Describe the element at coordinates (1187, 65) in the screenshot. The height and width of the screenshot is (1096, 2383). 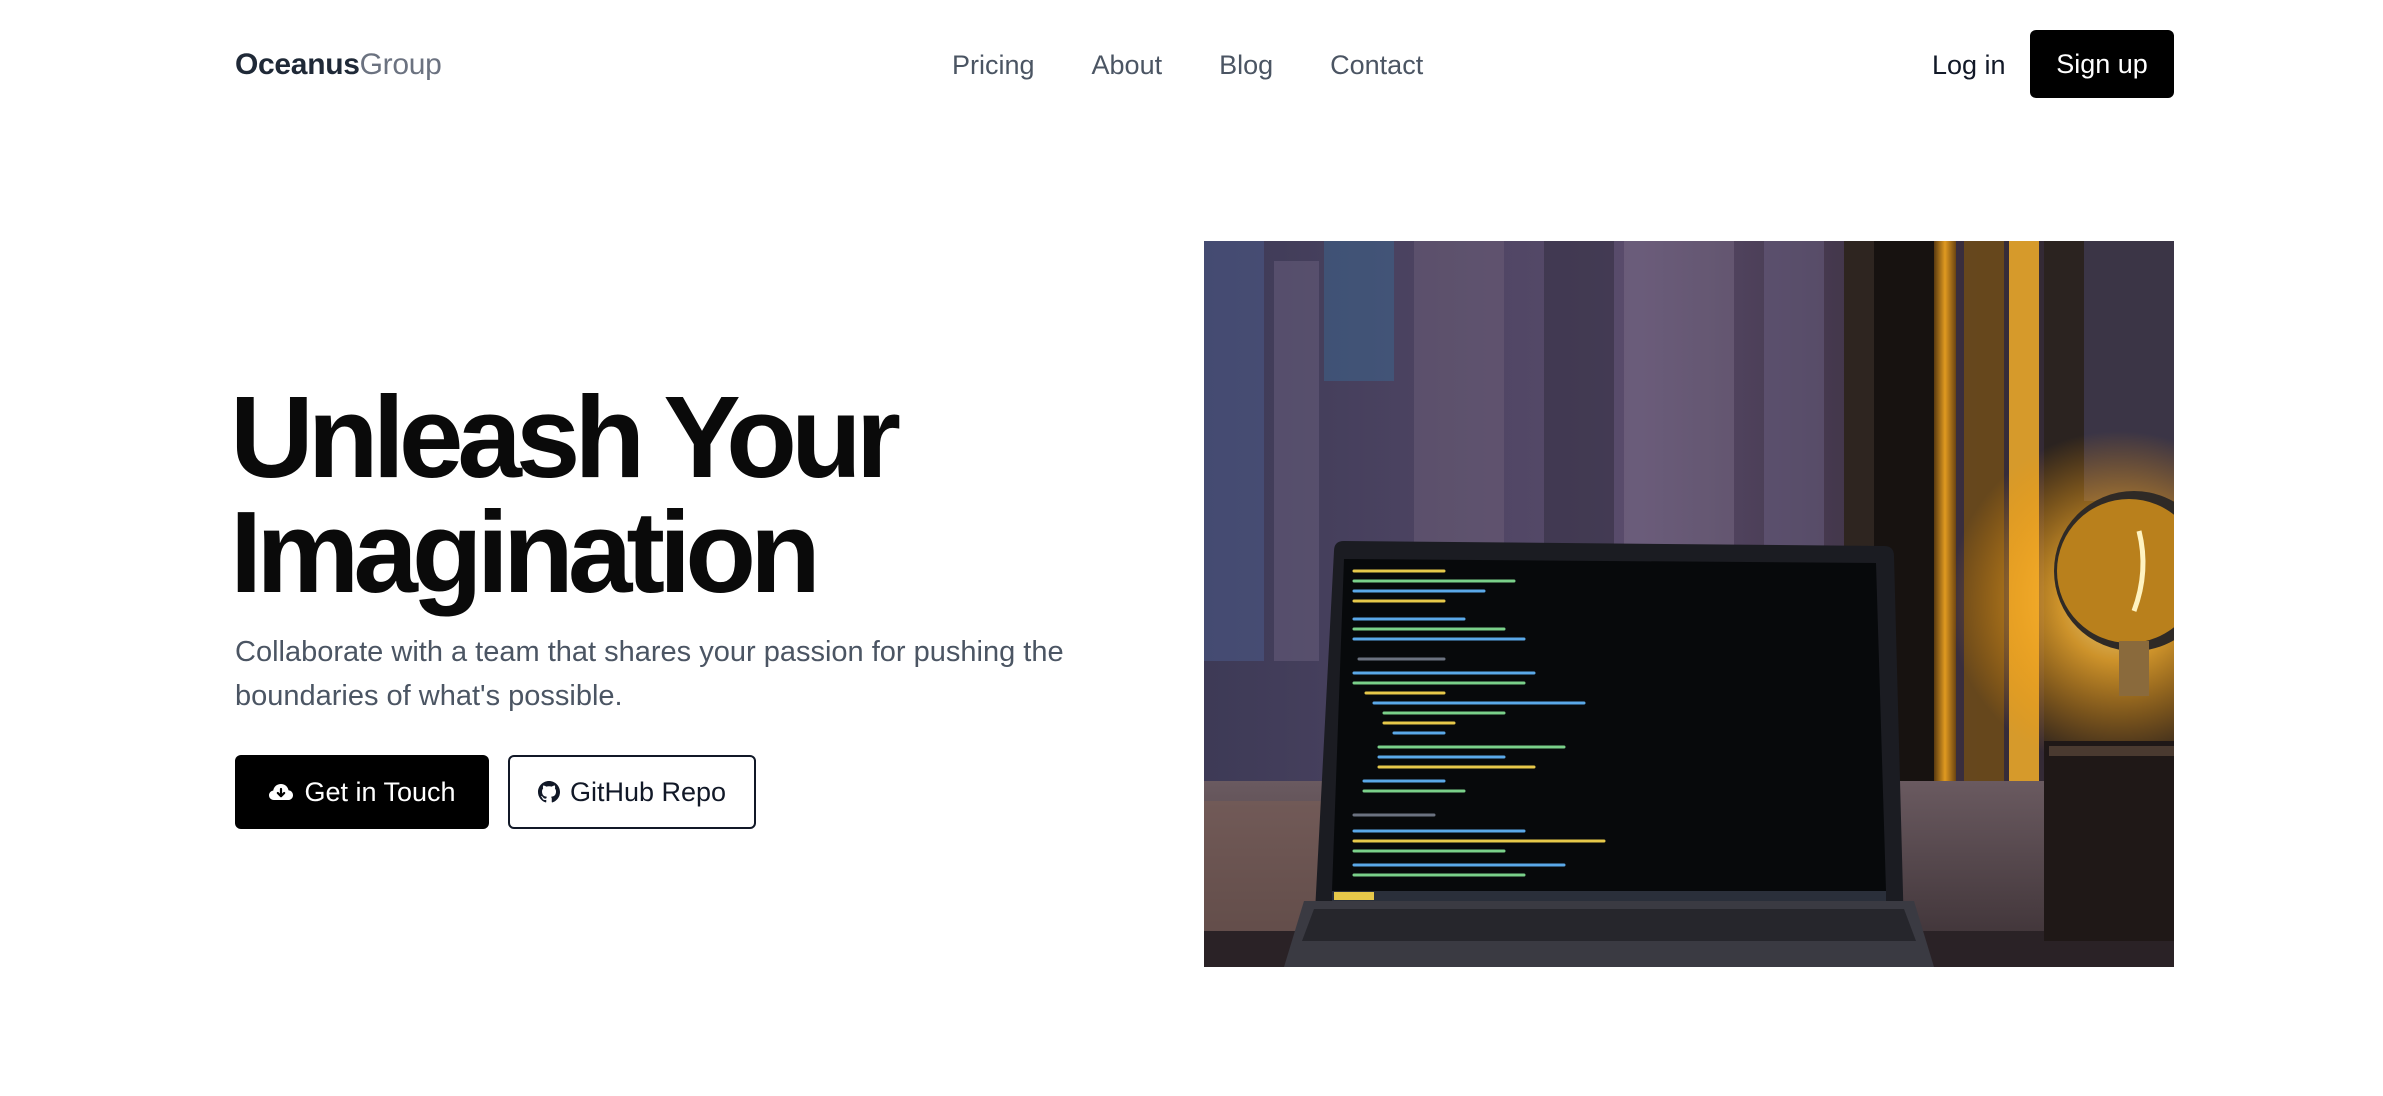
I see `main-nav: Pricing About Blog Contact` at that location.